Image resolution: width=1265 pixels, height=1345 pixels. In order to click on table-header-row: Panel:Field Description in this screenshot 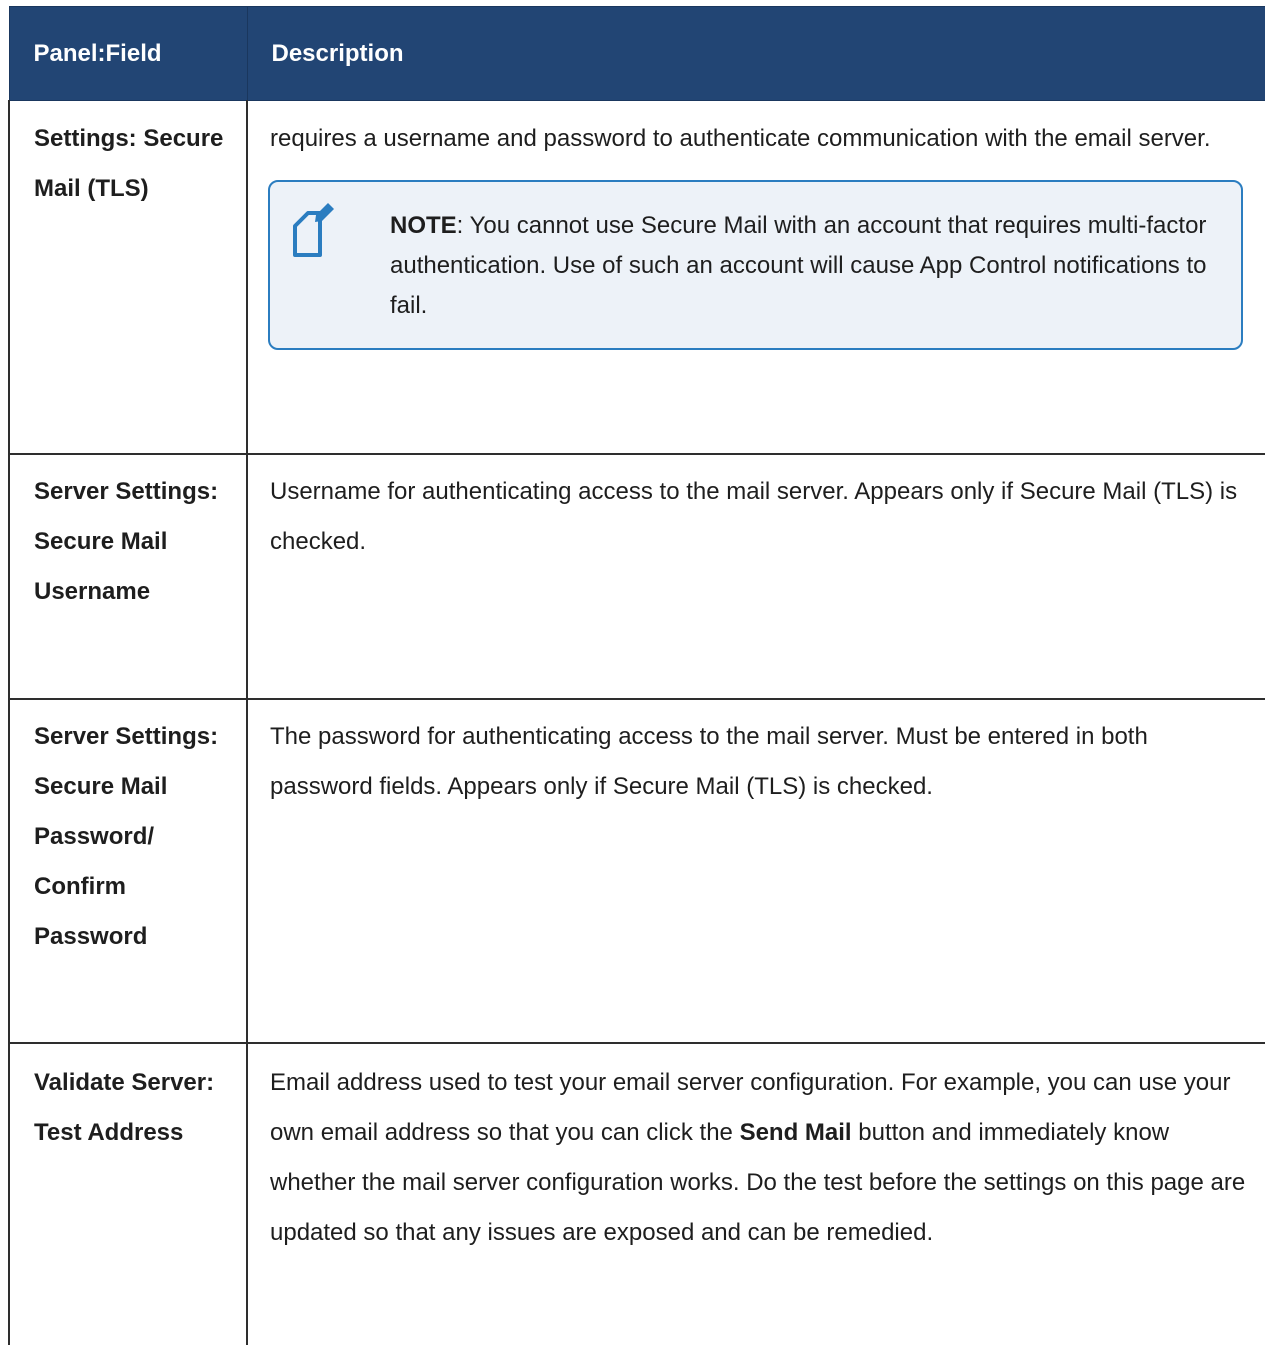, I will do `click(636, 53)`.